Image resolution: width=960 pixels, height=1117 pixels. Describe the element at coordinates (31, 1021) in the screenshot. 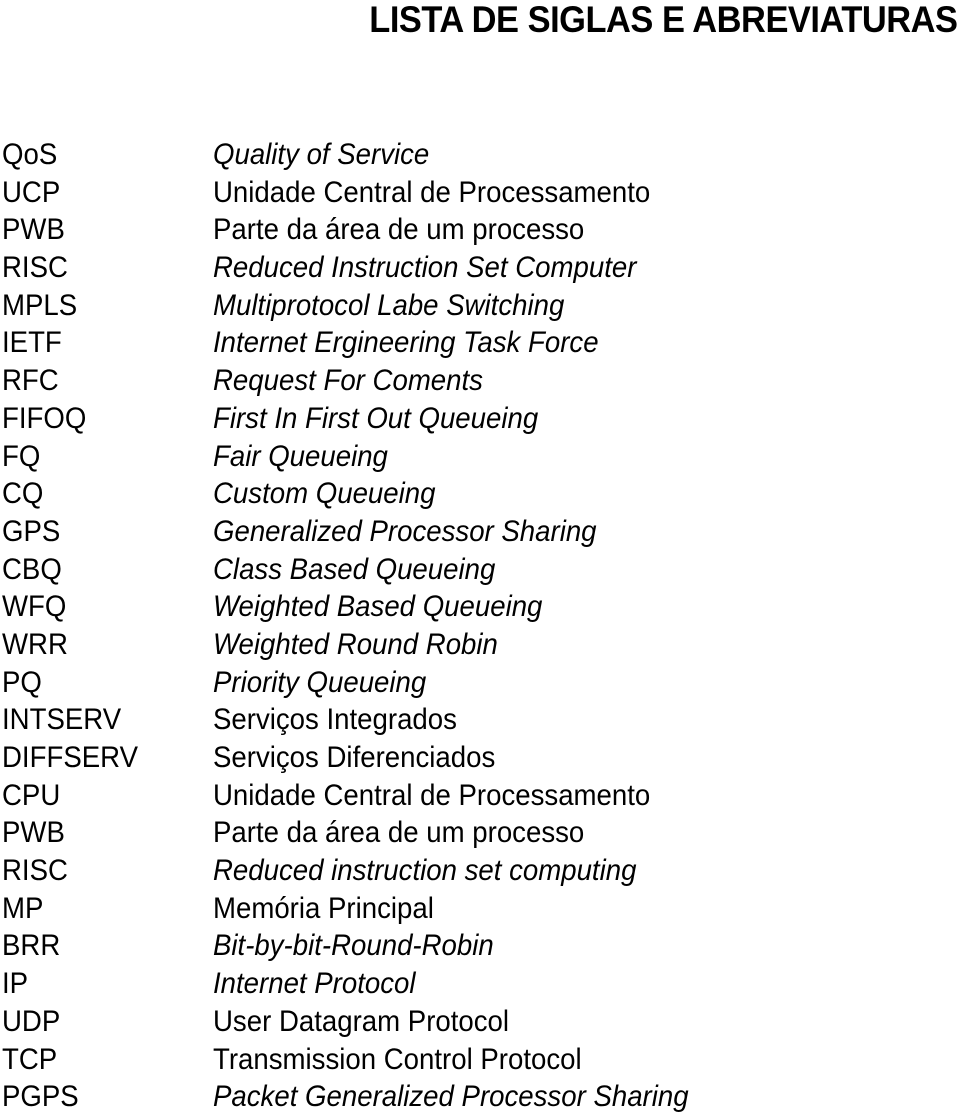

I see `abbreviation: UDP` at that location.